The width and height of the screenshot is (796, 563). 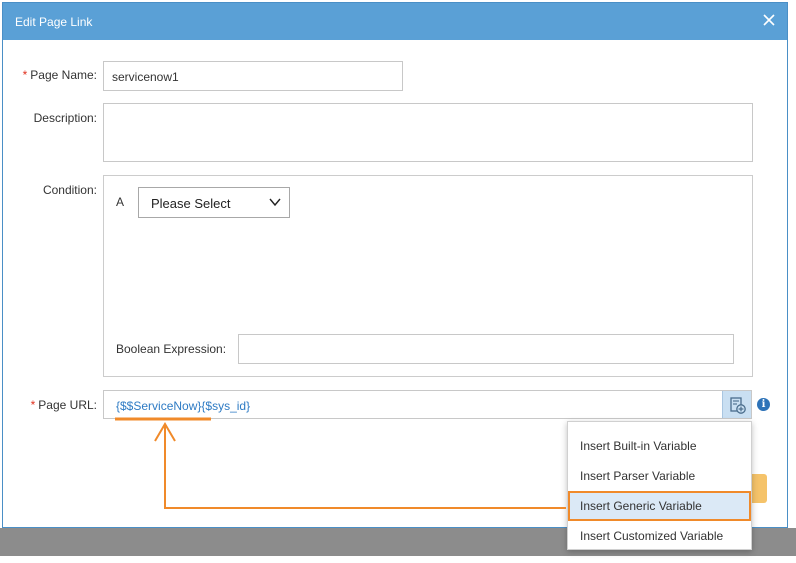 I want to click on condition-select: Please Select, so click(x=214, y=202).